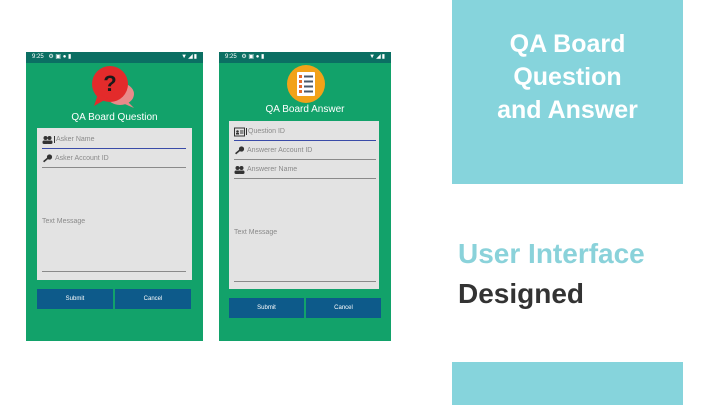 This screenshot has width=720, height=405. I want to click on title-line-3: and Answer, so click(567, 110).